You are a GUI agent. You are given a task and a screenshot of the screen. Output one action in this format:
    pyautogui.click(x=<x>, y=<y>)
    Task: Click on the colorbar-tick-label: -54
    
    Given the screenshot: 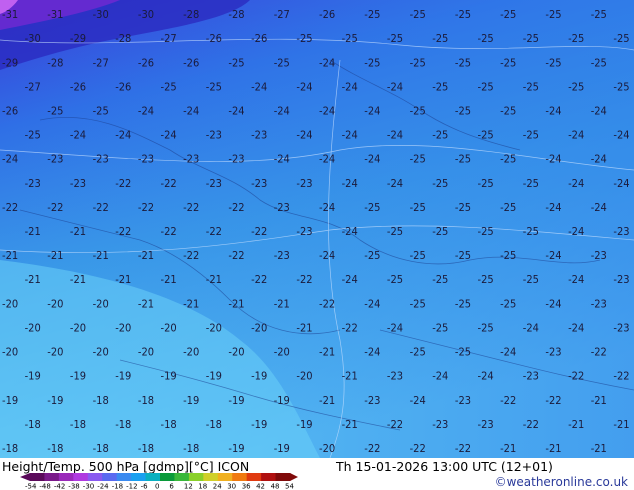 What is the action you would take?
    pyautogui.click(x=31, y=486)
    